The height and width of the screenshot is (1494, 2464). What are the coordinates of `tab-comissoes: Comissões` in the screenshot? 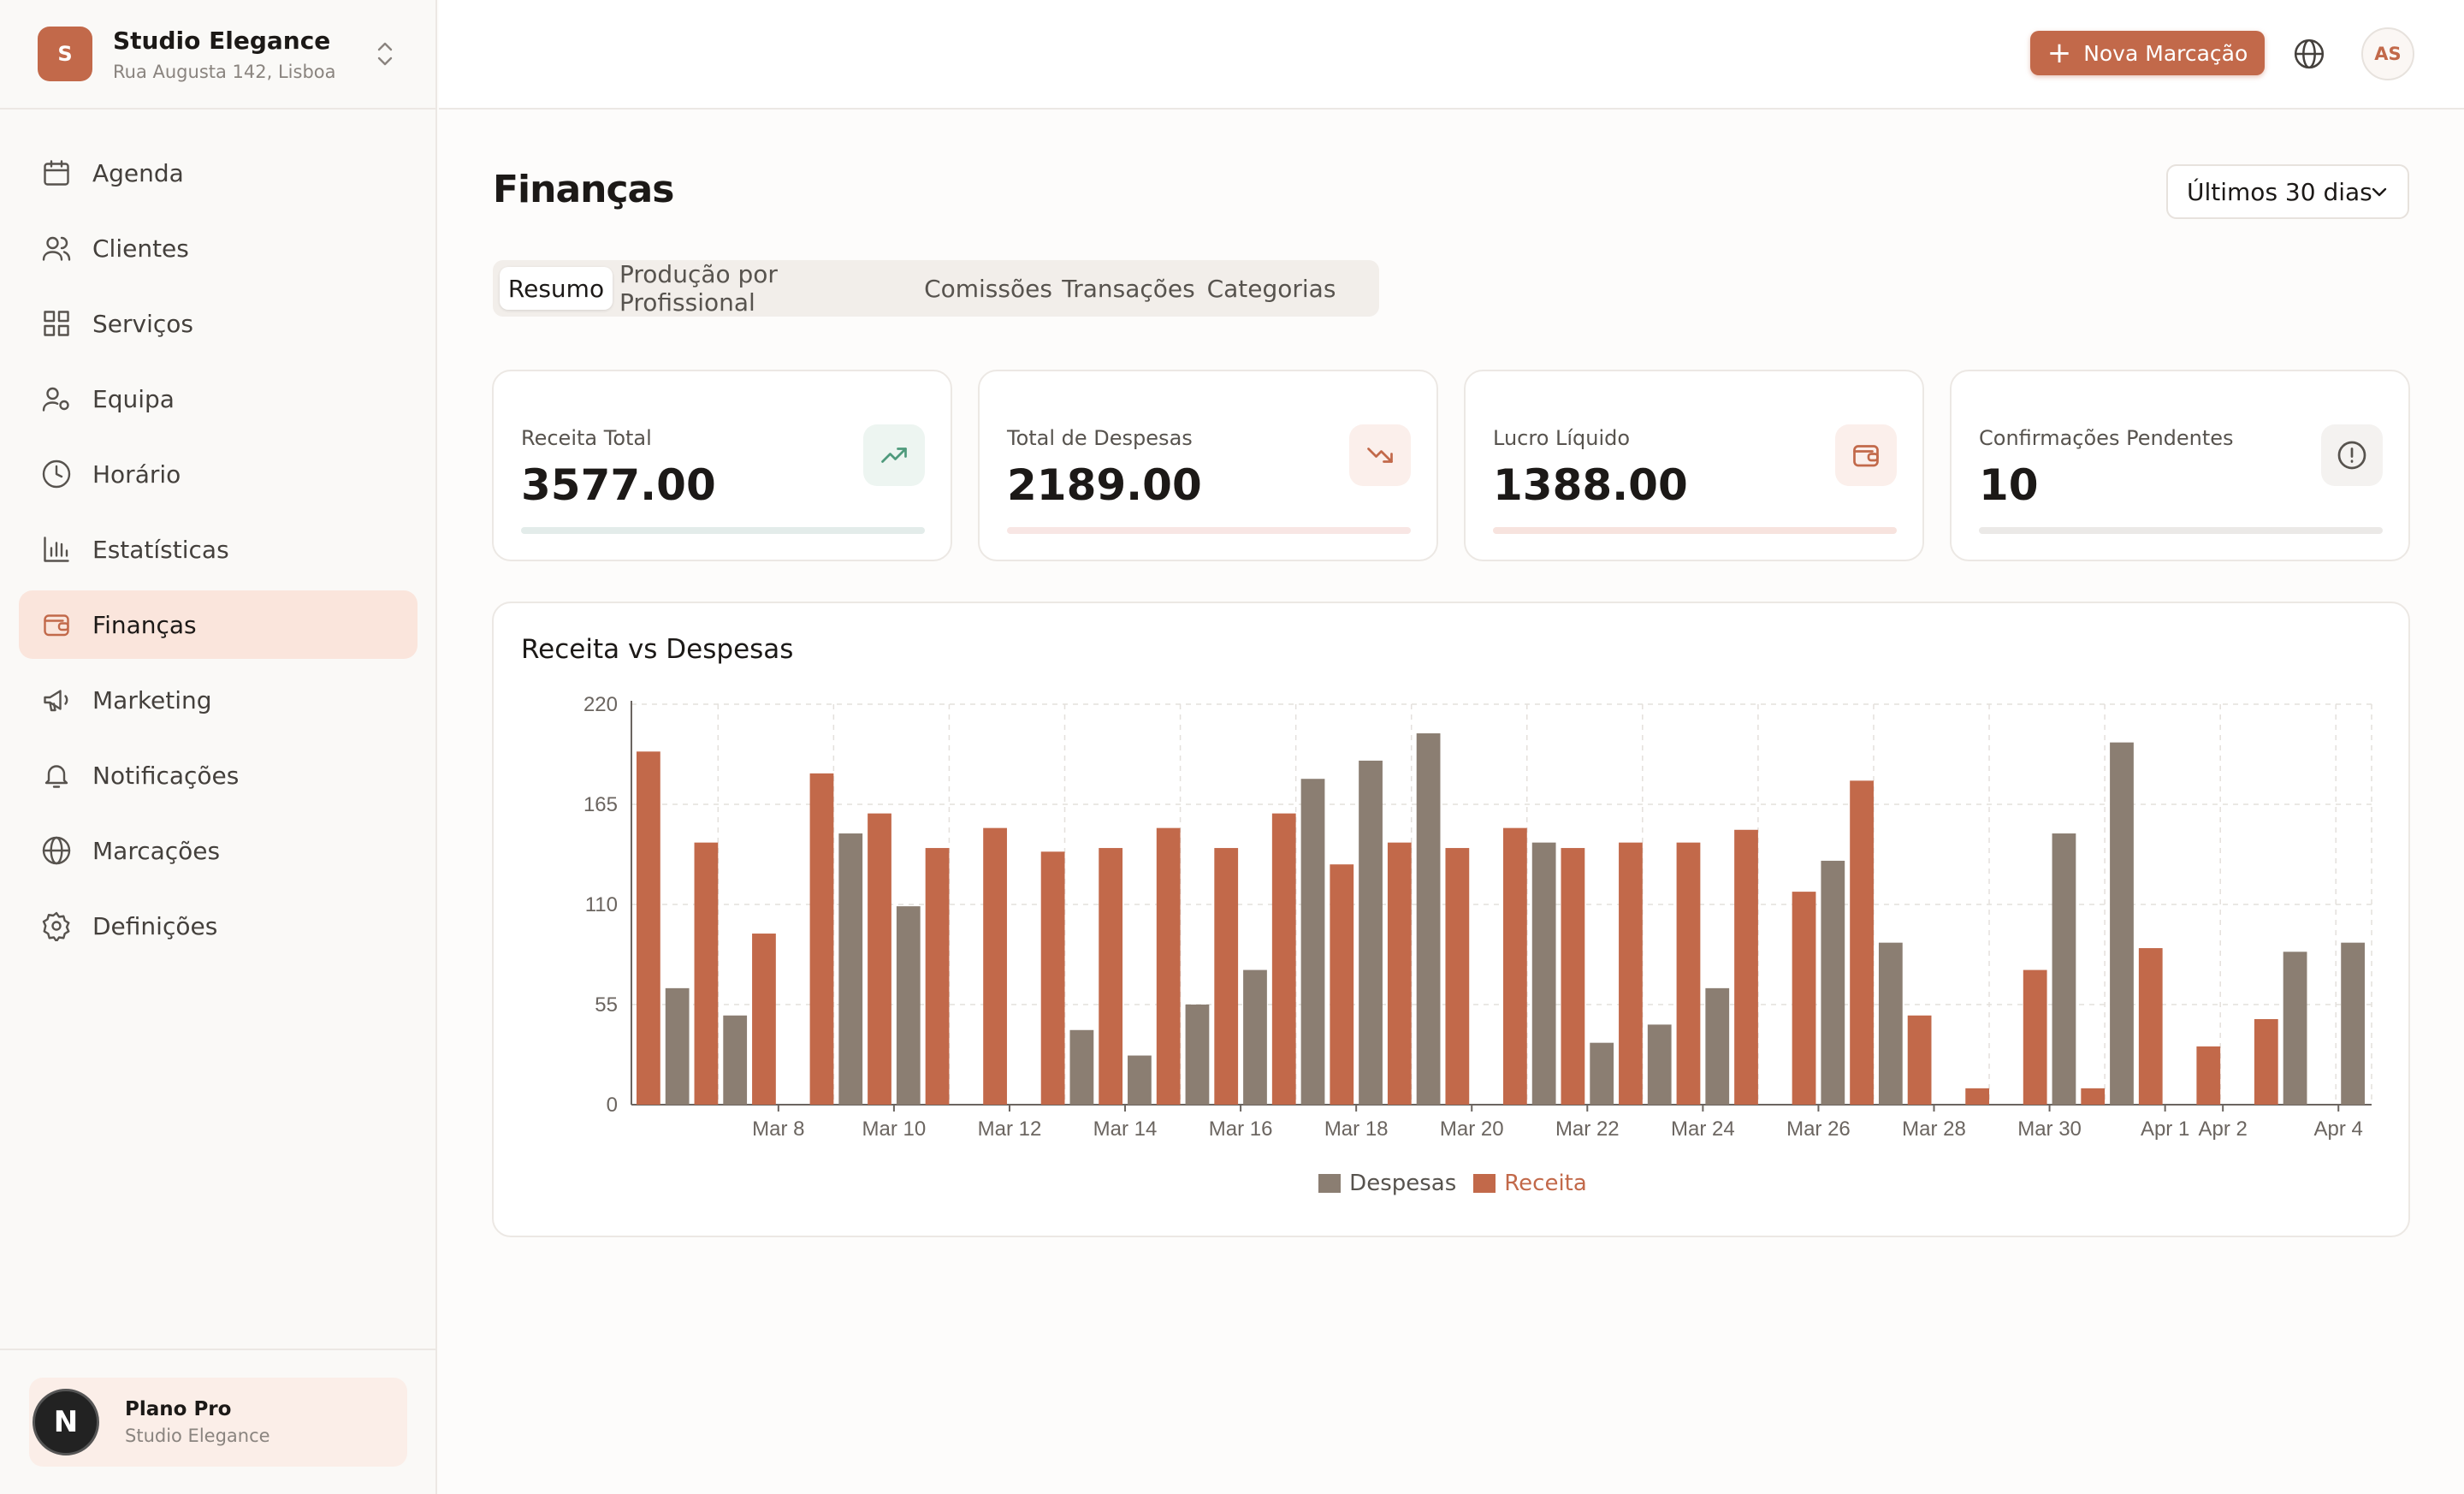 It's located at (988, 288).